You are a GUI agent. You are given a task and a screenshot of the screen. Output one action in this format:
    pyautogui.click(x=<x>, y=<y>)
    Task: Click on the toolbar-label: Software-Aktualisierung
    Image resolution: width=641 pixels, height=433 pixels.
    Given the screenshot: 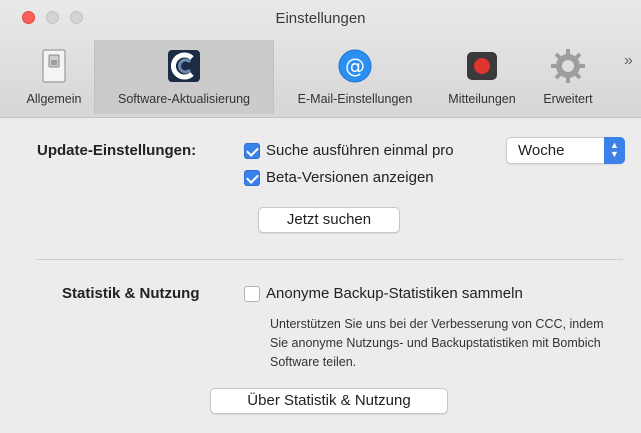 What is the action you would take?
    pyautogui.click(x=183, y=99)
    